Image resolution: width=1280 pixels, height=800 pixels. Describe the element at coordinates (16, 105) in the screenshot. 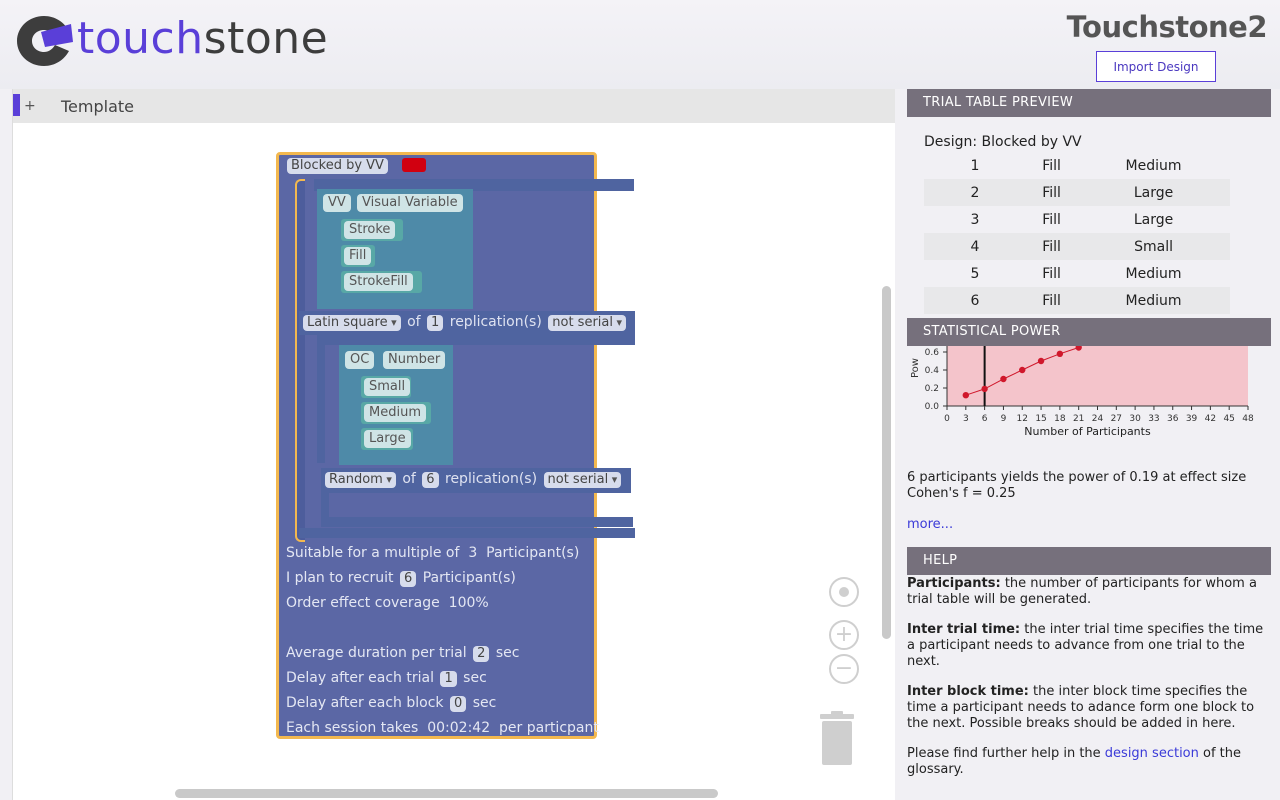

I see `tab-accent` at that location.